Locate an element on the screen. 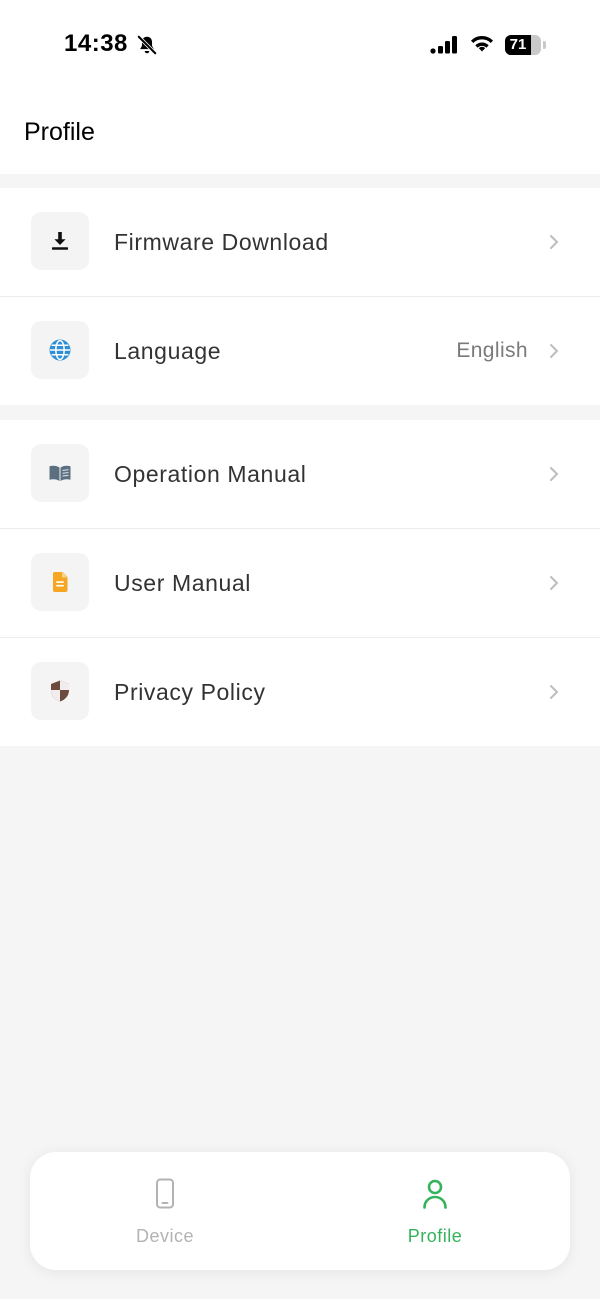 Image resolution: width=600 pixels, height=1299 pixels. phone-icon is located at coordinates (165, 1193).